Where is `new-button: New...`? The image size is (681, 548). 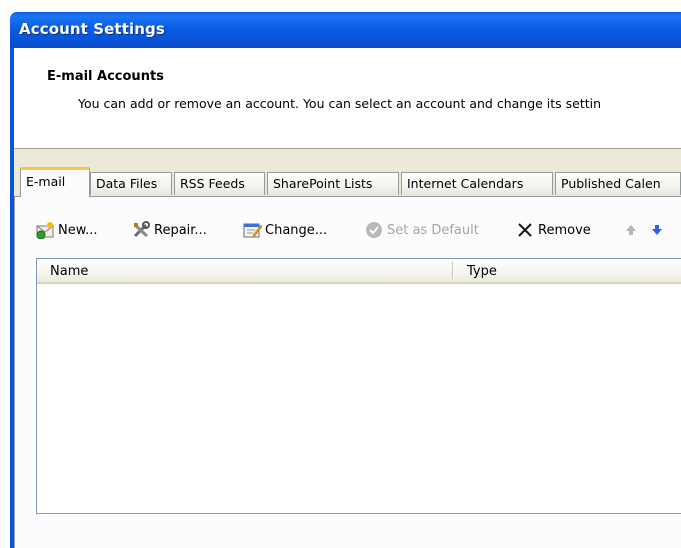 new-button: New... is located at coordinates (67, 230).